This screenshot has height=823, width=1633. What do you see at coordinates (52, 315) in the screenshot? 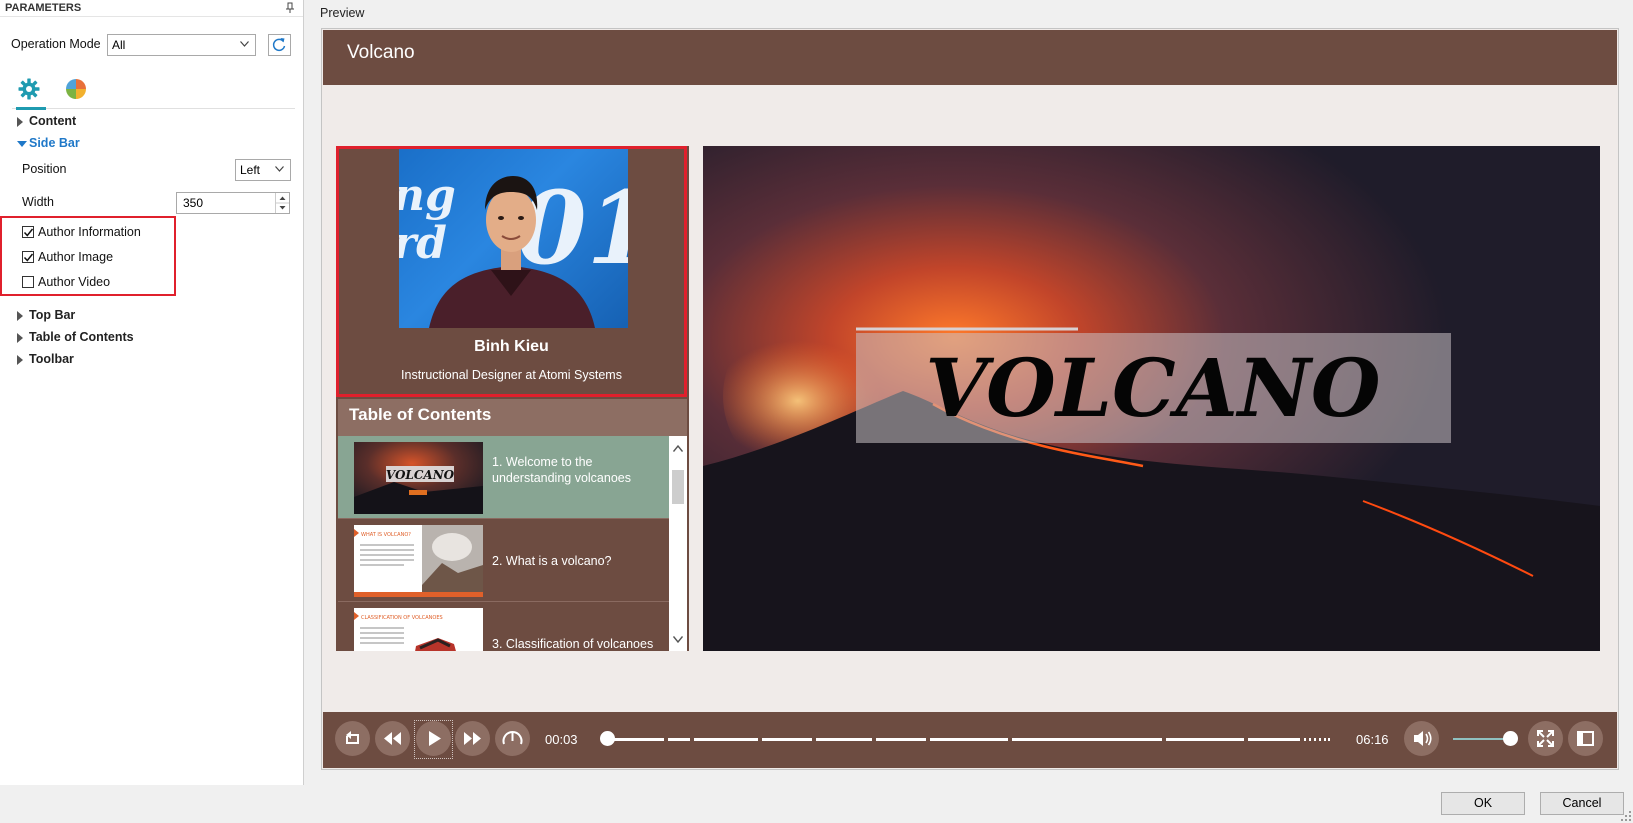
I see `tree-item-label: Top Bar` at bounding box center [52, 315].